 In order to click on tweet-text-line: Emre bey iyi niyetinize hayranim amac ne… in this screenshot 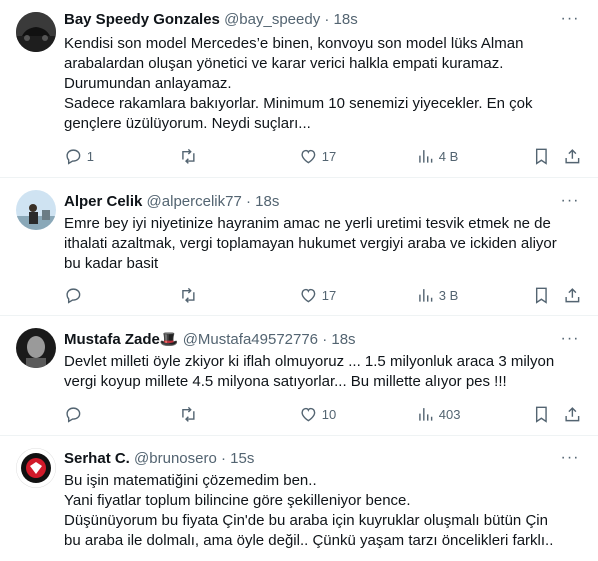, I will do `click(307, 223)`.